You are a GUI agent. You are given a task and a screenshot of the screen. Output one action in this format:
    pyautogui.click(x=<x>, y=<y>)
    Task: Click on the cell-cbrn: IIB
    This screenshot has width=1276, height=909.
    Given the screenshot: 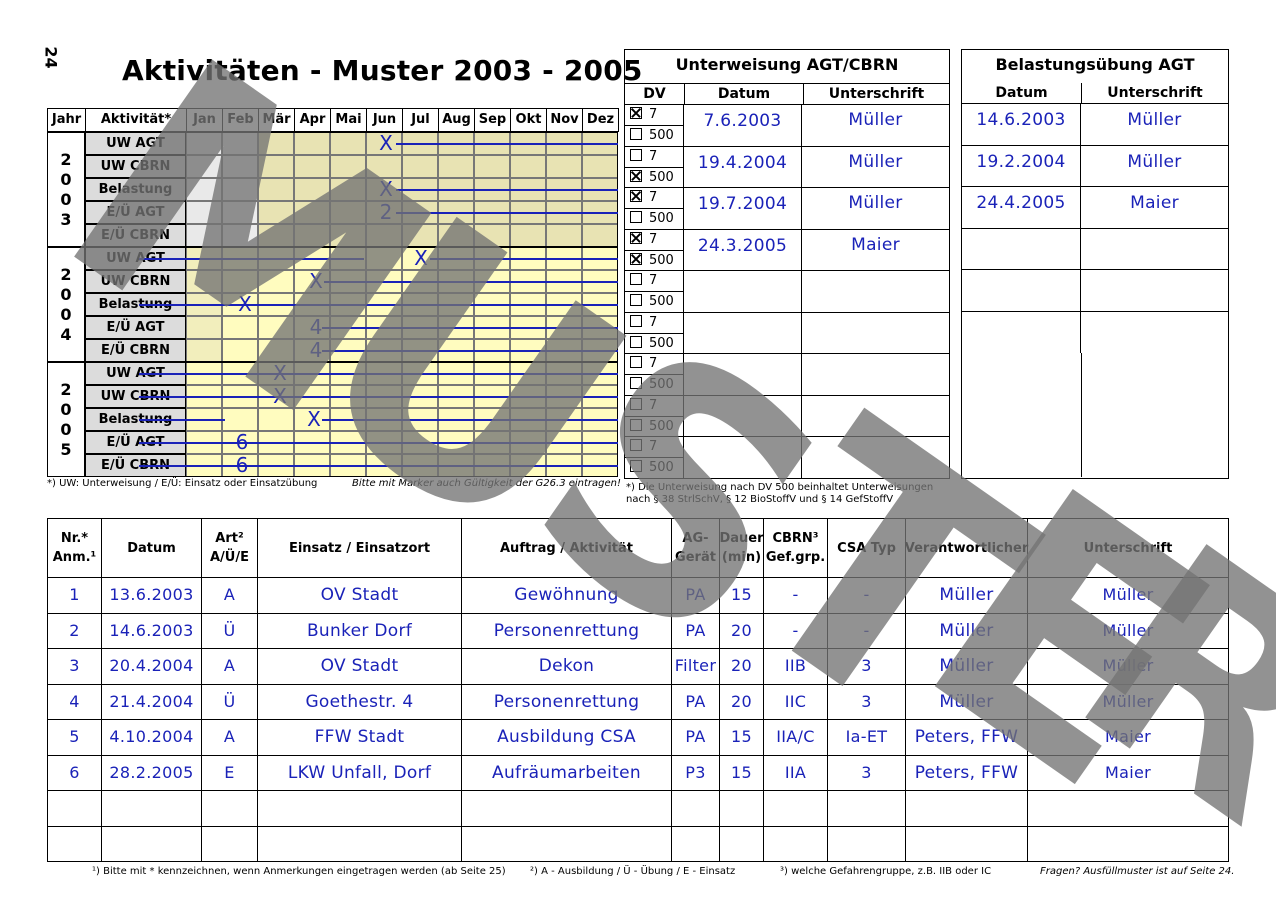 What is the action you would take?
    pyautogui.click(x=796, y=666)
    